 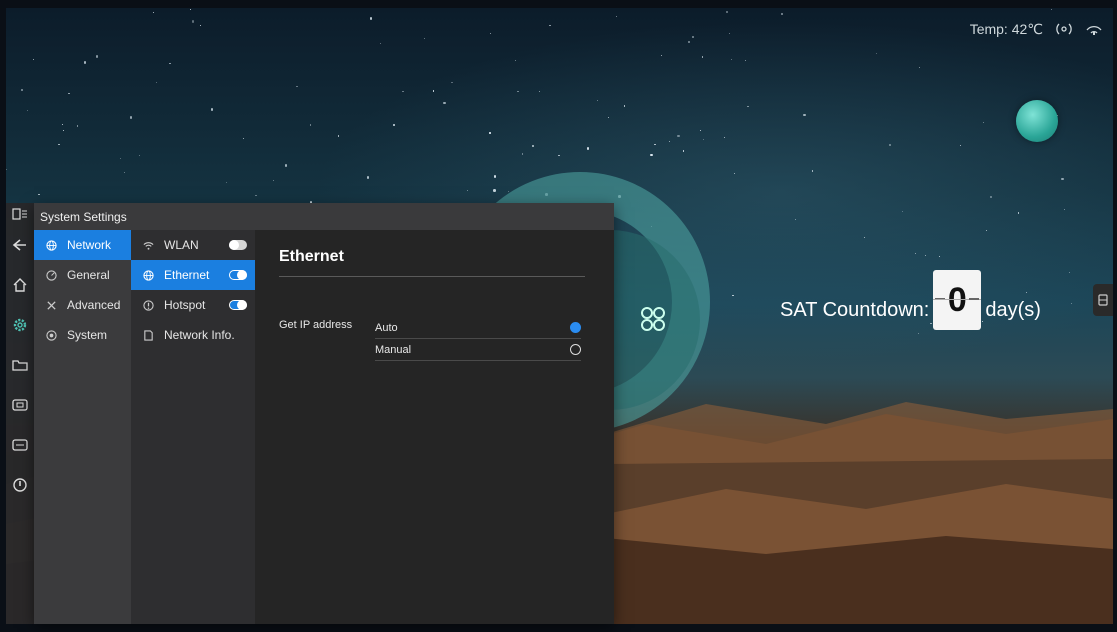 What do you see at coordinates (1064, 29) in the screenshot?
I see `wireless-signal-icon` at bounding box center [1064, 29].